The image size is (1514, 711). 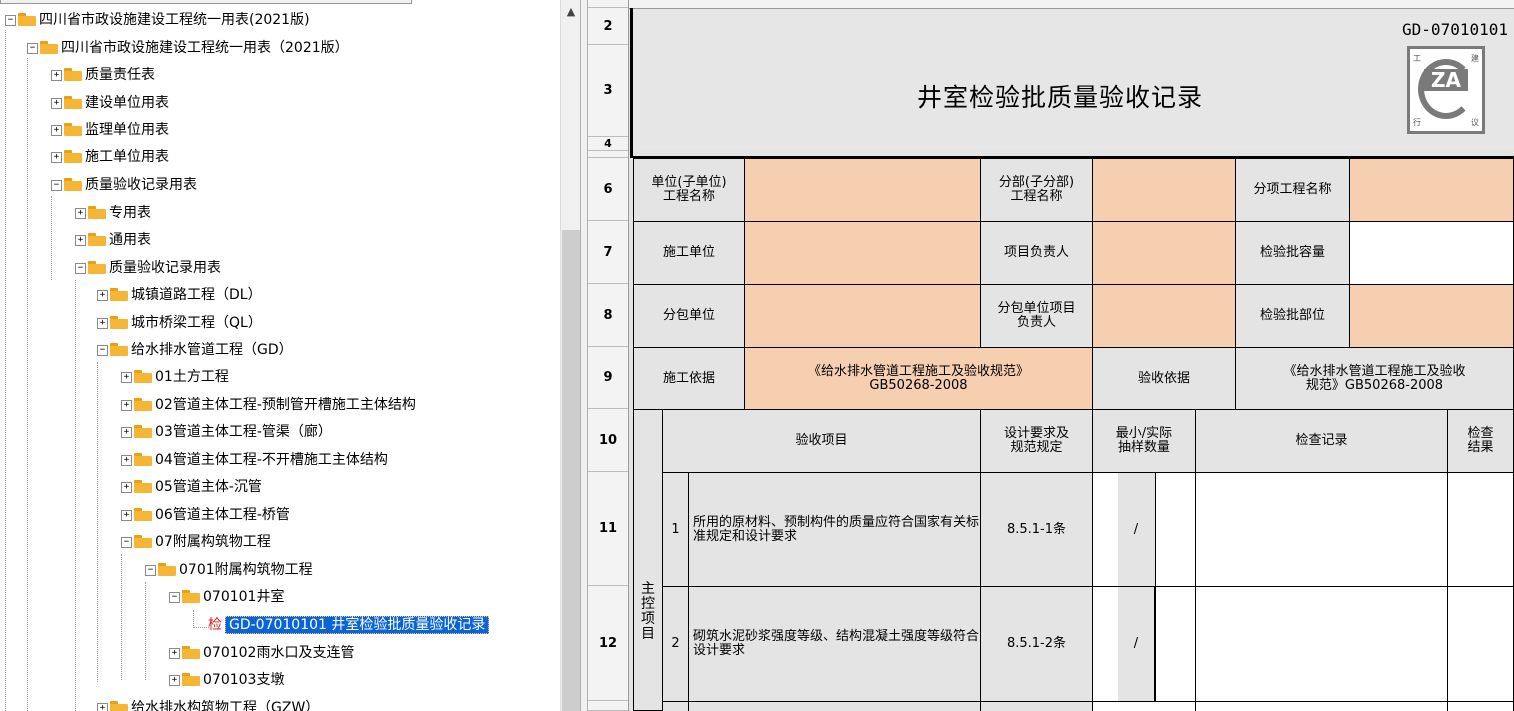 What do you see at coordinates (1164, 190) in the screenshot?
I see `subdivision-input` at bounding box center [1164, 190].